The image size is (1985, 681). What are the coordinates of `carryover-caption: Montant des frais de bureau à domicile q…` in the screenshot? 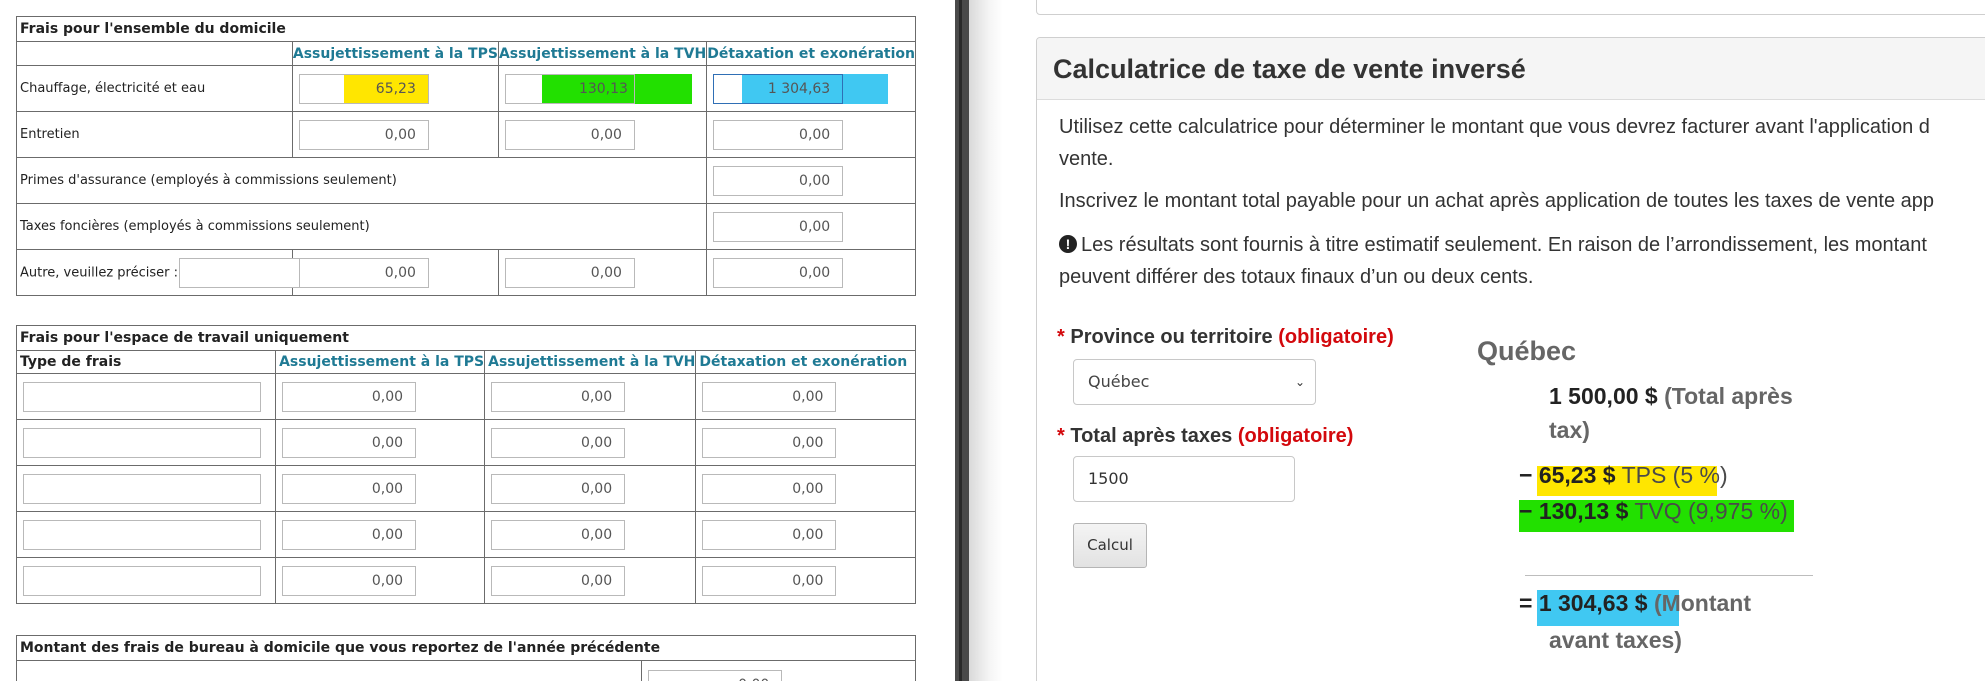 It's located at (466, 648).